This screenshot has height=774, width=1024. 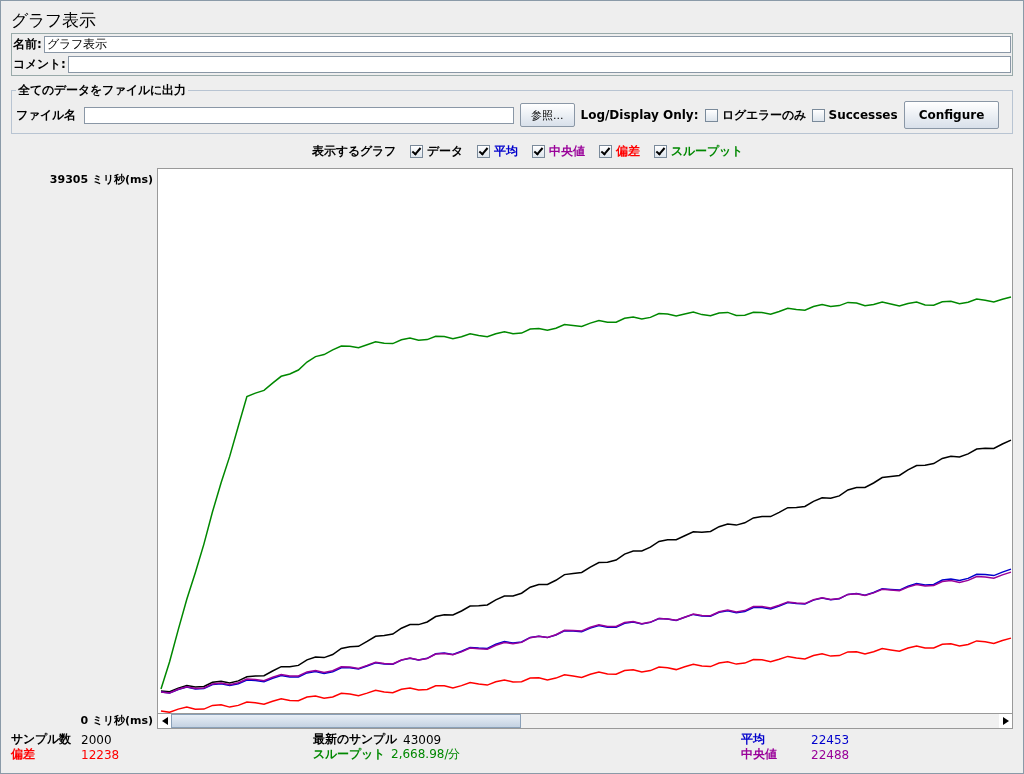 I want to click on stat-value: 12238, so click(x=100, y=754).